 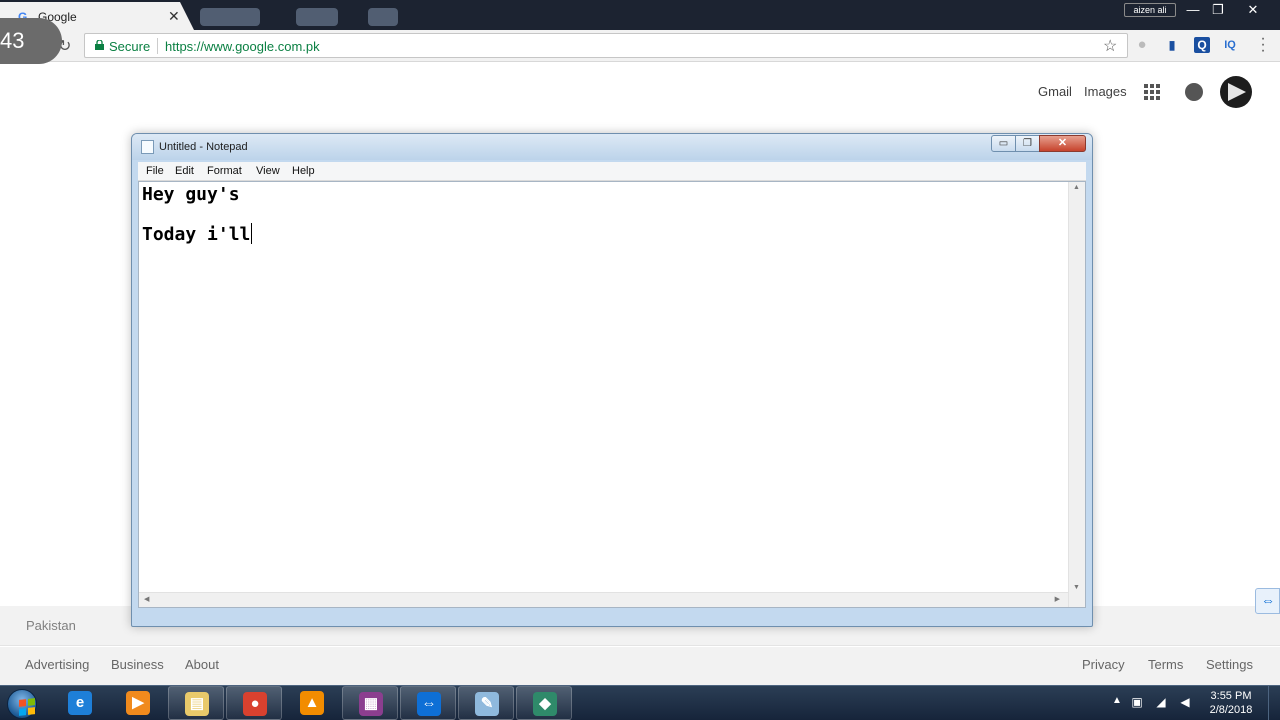 I want to click on clock-date: 2/8/2018, so click(x=1231, y=710).